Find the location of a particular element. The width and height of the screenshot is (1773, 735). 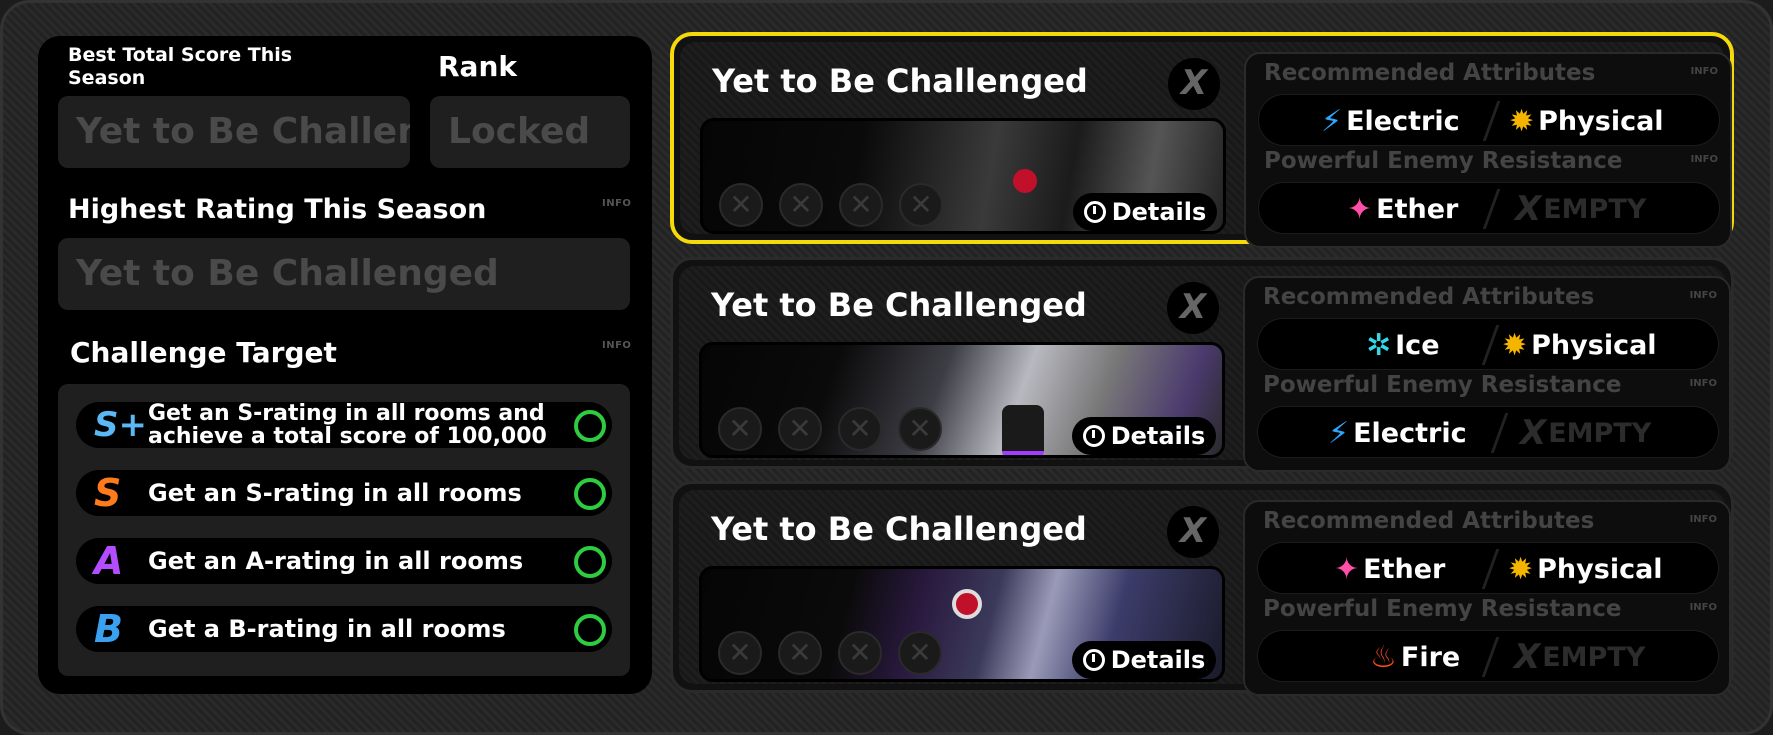

target-text: Get a B-rating in all rooms is located at coordinates (327, 629).